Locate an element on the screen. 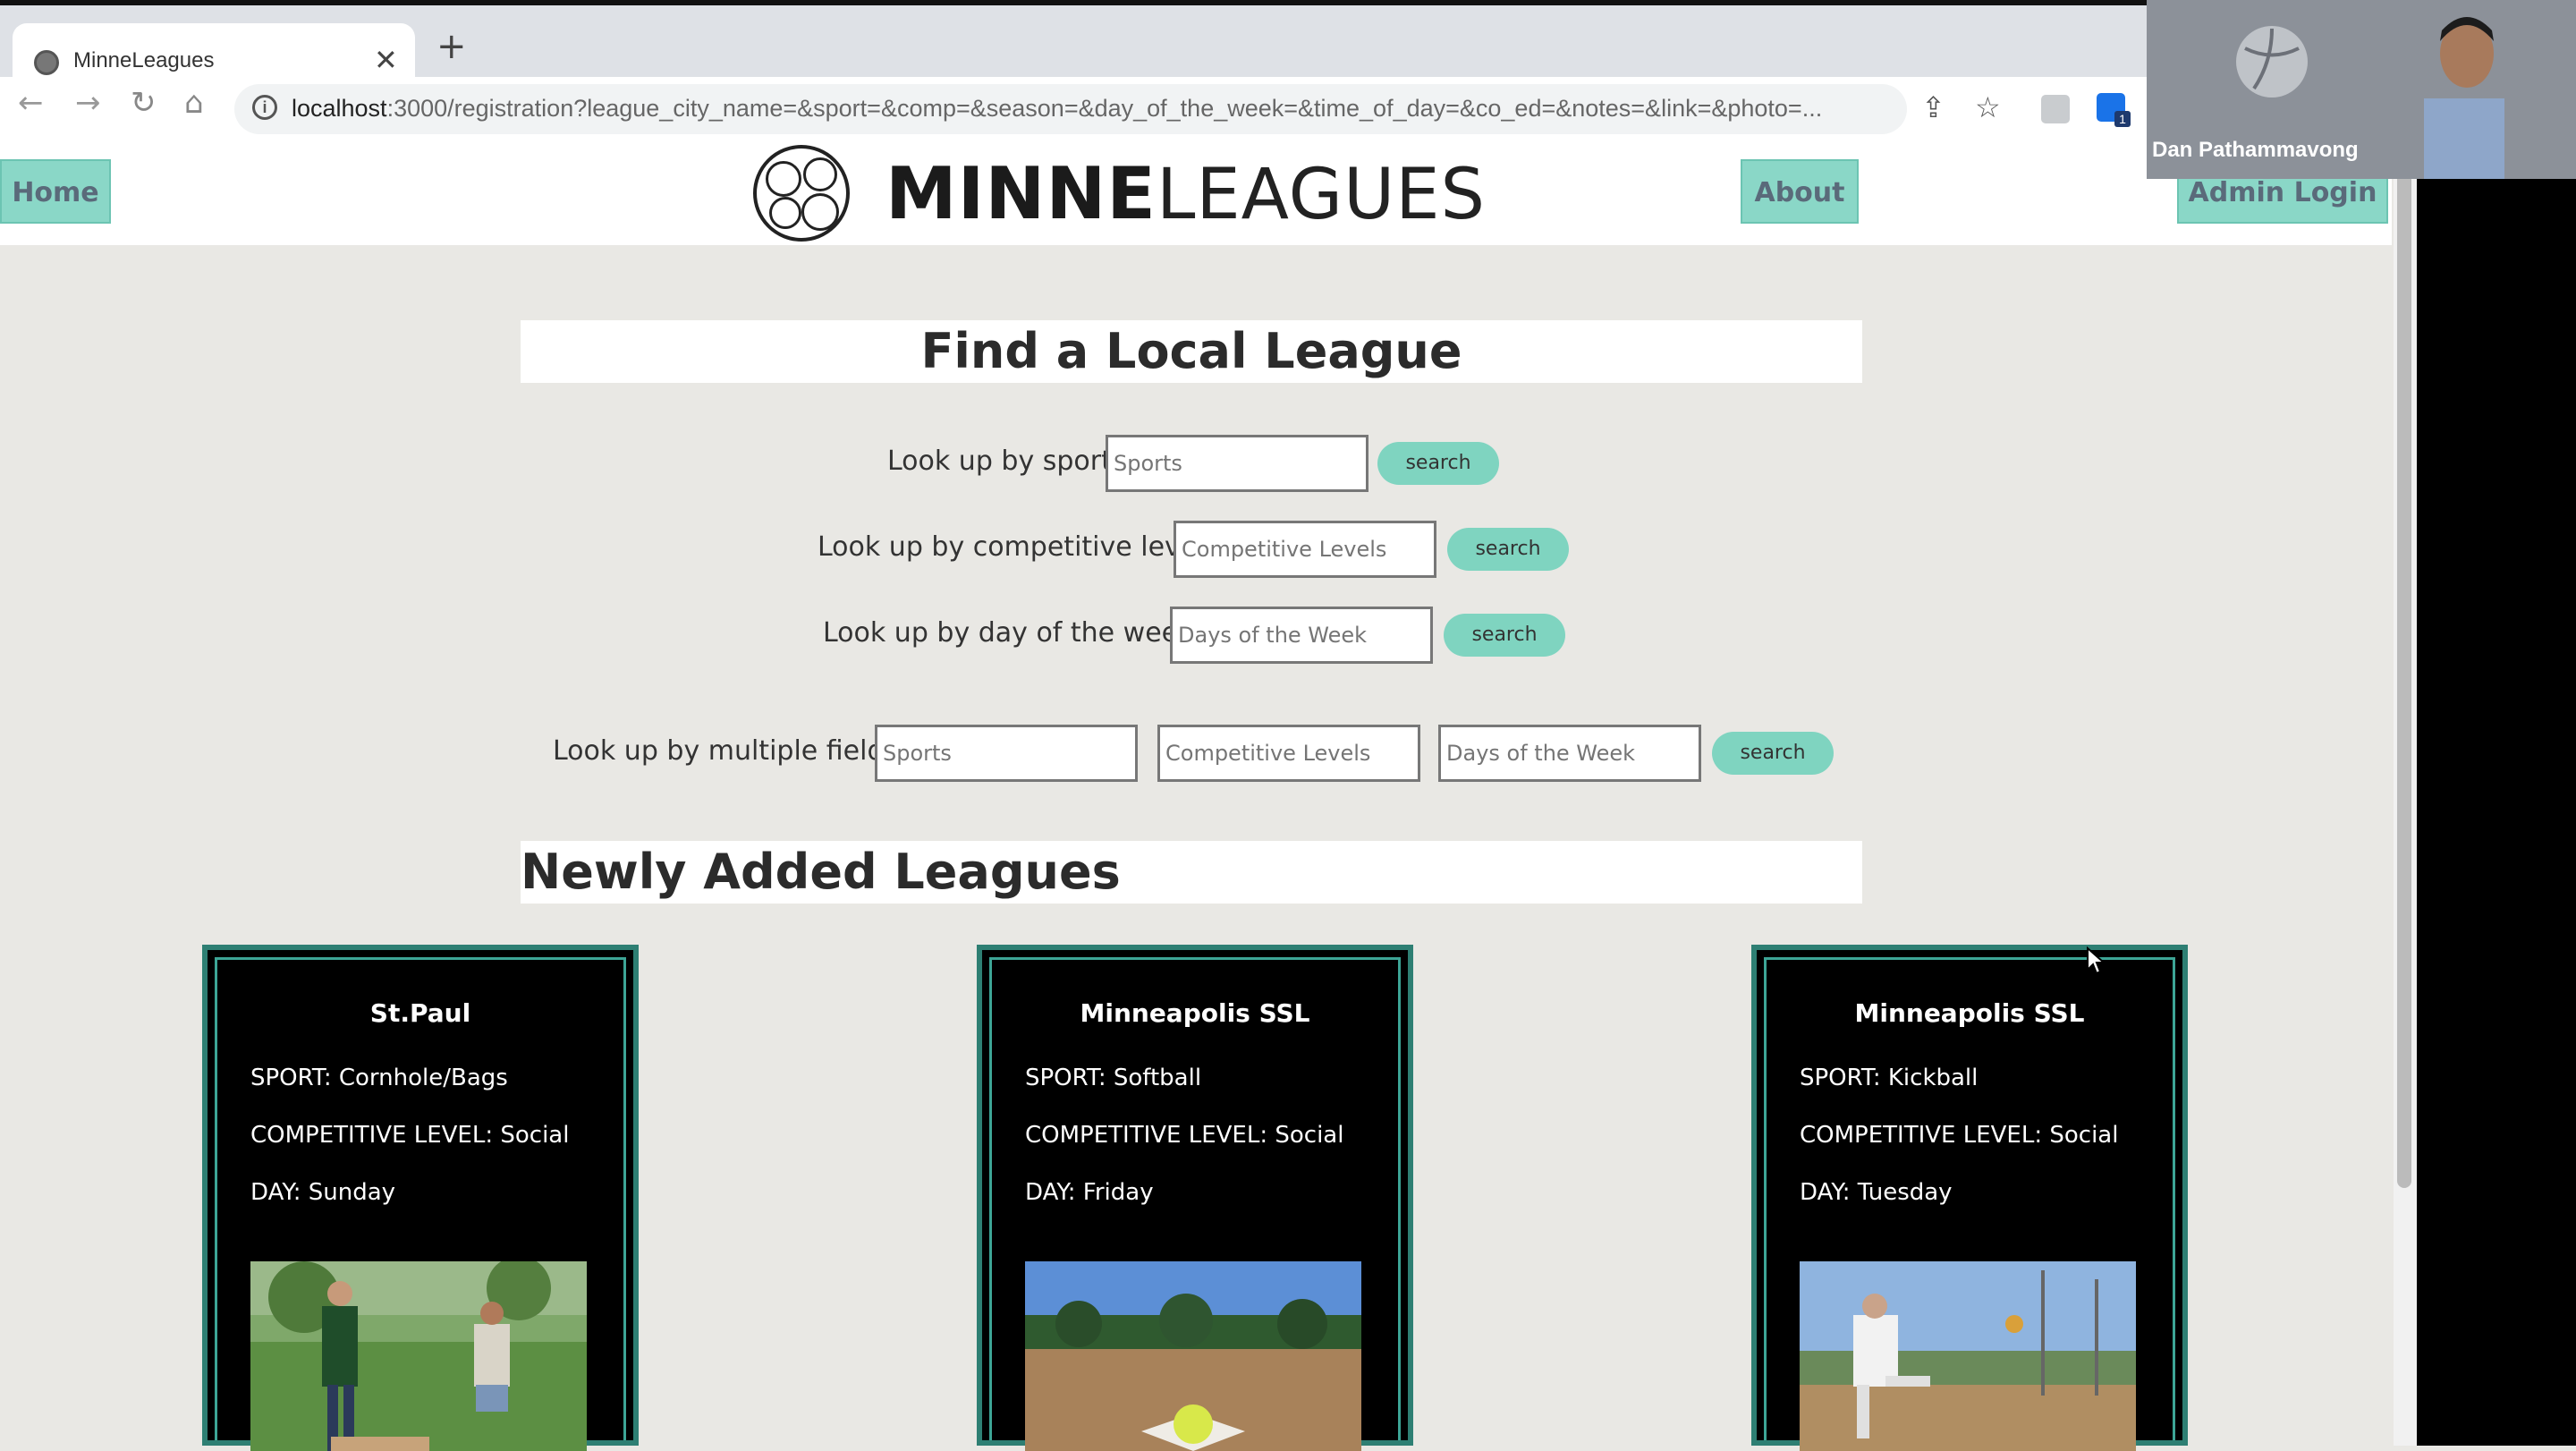 The height and width of the screenshot is (1451, 2576). multi-comp-input is located at coordinates (1288, 753).